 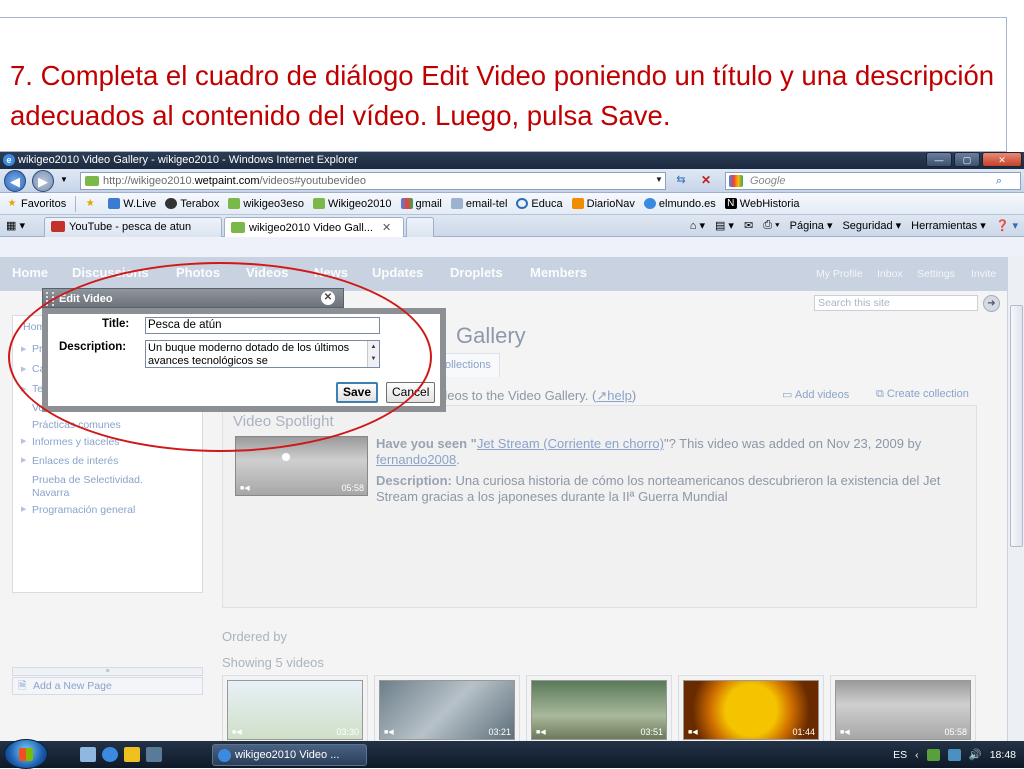 What do you see at coordinates (110, 272) in the screenshot?
I see `nav-discussions: Discussions` at bounding box center [110, 272].